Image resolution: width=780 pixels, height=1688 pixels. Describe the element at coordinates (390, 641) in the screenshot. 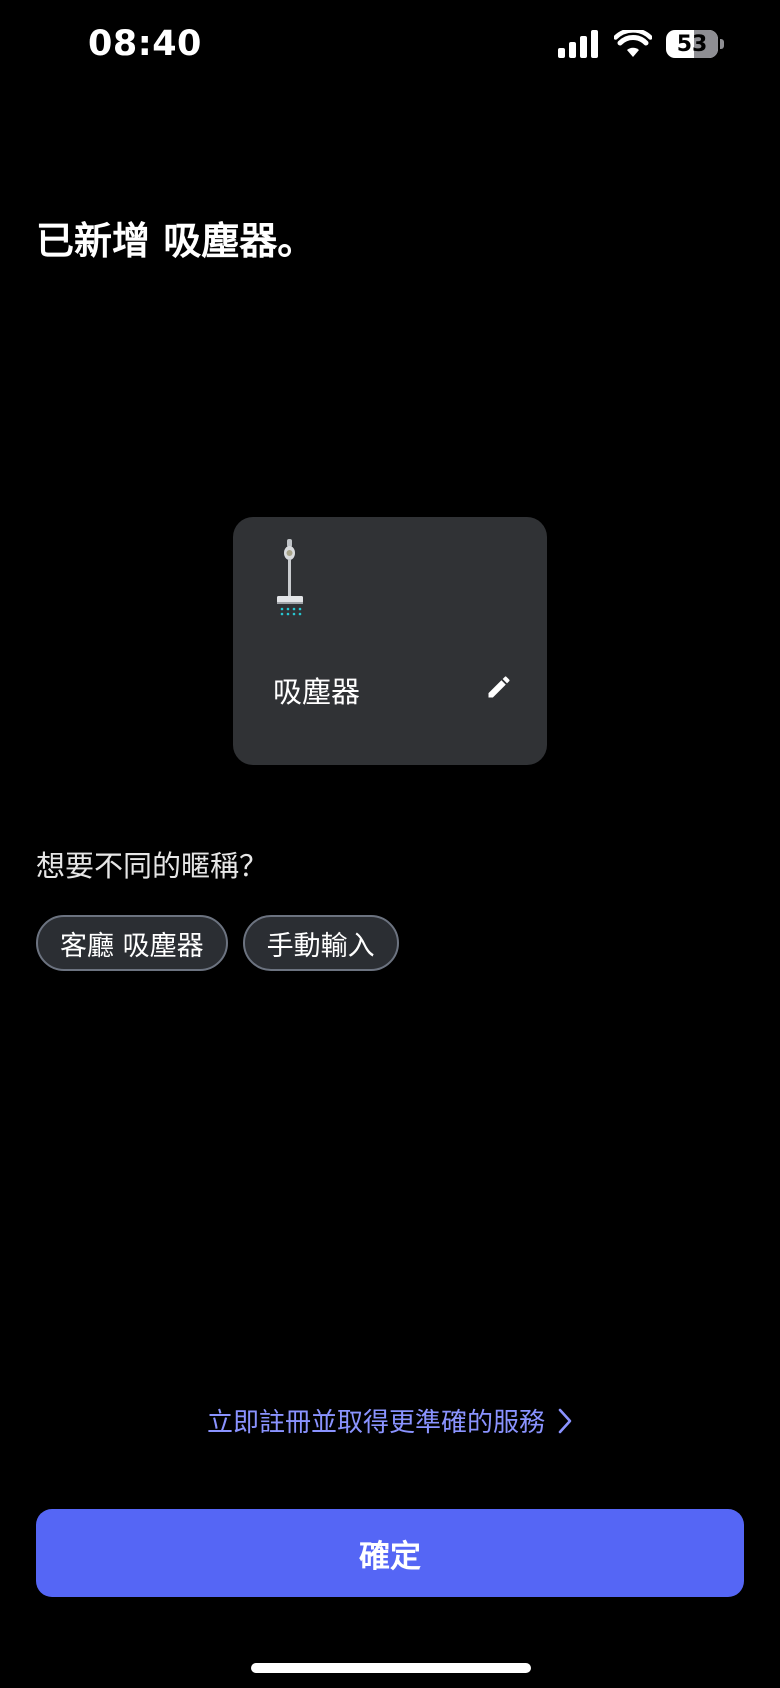

I see `device-card: 吸塵器` at that location.